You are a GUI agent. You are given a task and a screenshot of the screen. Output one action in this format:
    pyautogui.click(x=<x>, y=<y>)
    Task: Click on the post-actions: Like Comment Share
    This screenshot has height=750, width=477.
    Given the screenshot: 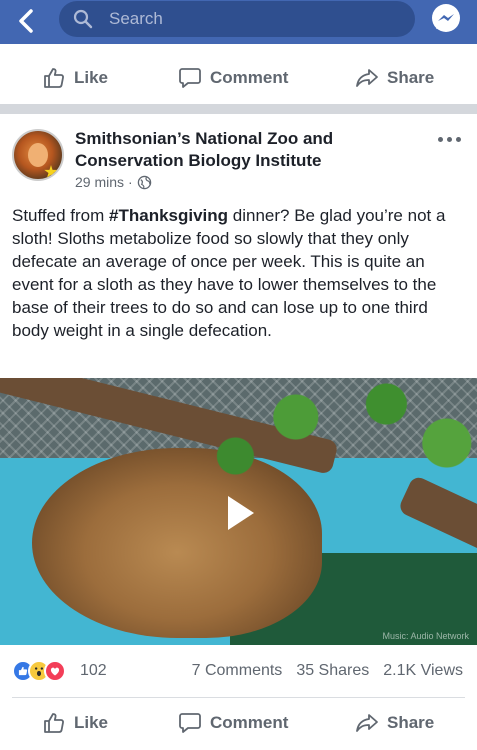 What is the action you would take?
    pyautogui.click(x=238, y=723)
    